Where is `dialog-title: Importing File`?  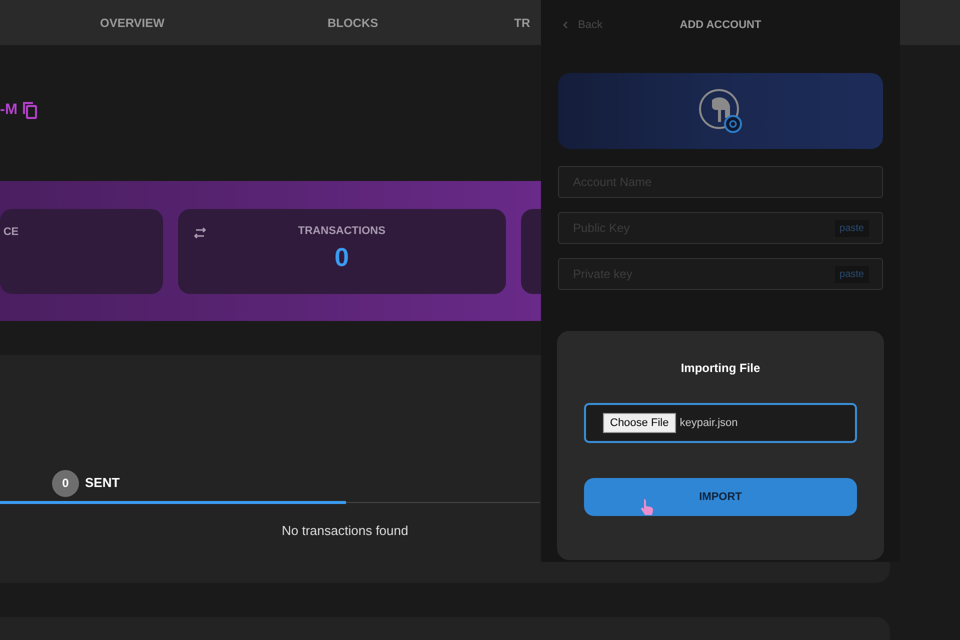 dialog-title: Importing File is located at coordinates (720, 368).